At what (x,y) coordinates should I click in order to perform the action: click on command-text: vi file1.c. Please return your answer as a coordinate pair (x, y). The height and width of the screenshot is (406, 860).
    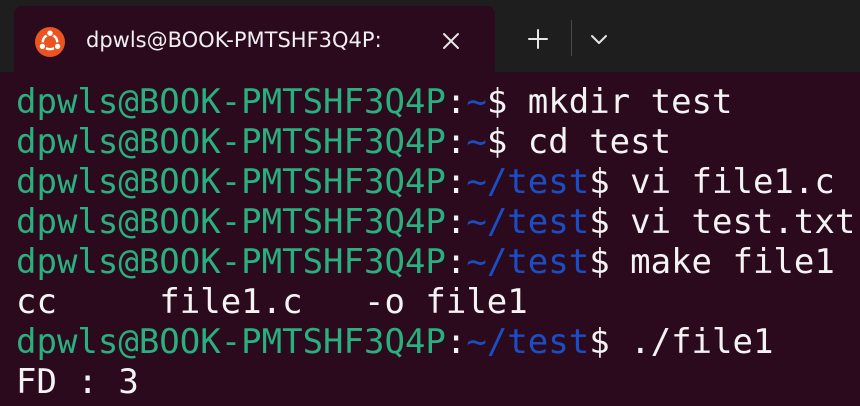
    Looking at the image, I should click on (722, 182).